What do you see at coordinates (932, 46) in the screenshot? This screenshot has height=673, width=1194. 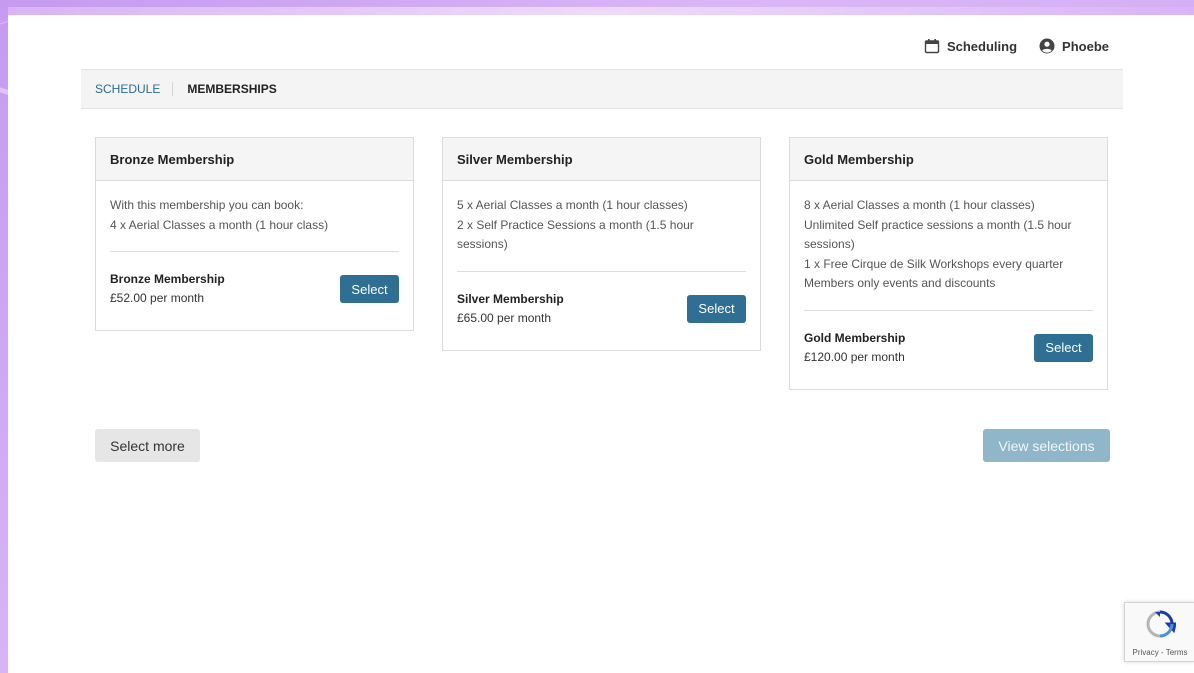 I see `calendar-icon` at bounding box center [932, 46].